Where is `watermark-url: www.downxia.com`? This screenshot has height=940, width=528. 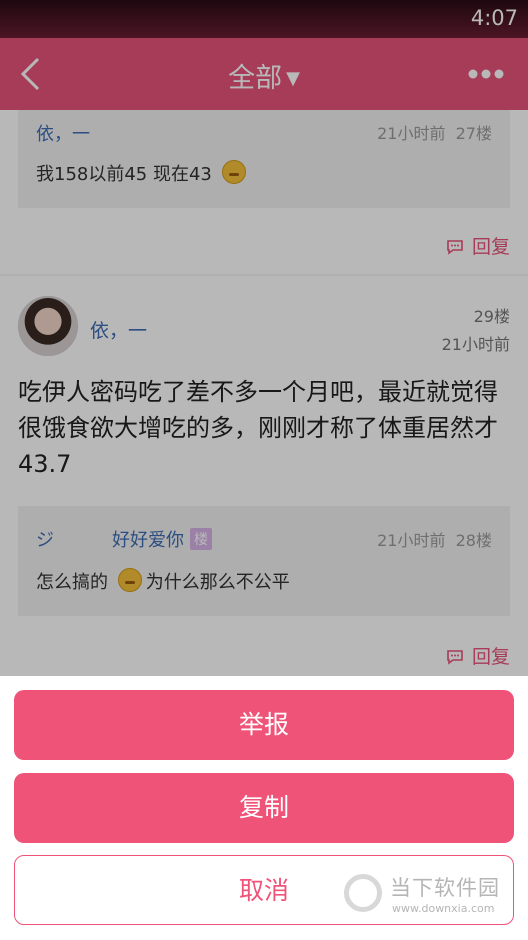 watermark-url: www.downxia.com is located at coordinates (443, 908).